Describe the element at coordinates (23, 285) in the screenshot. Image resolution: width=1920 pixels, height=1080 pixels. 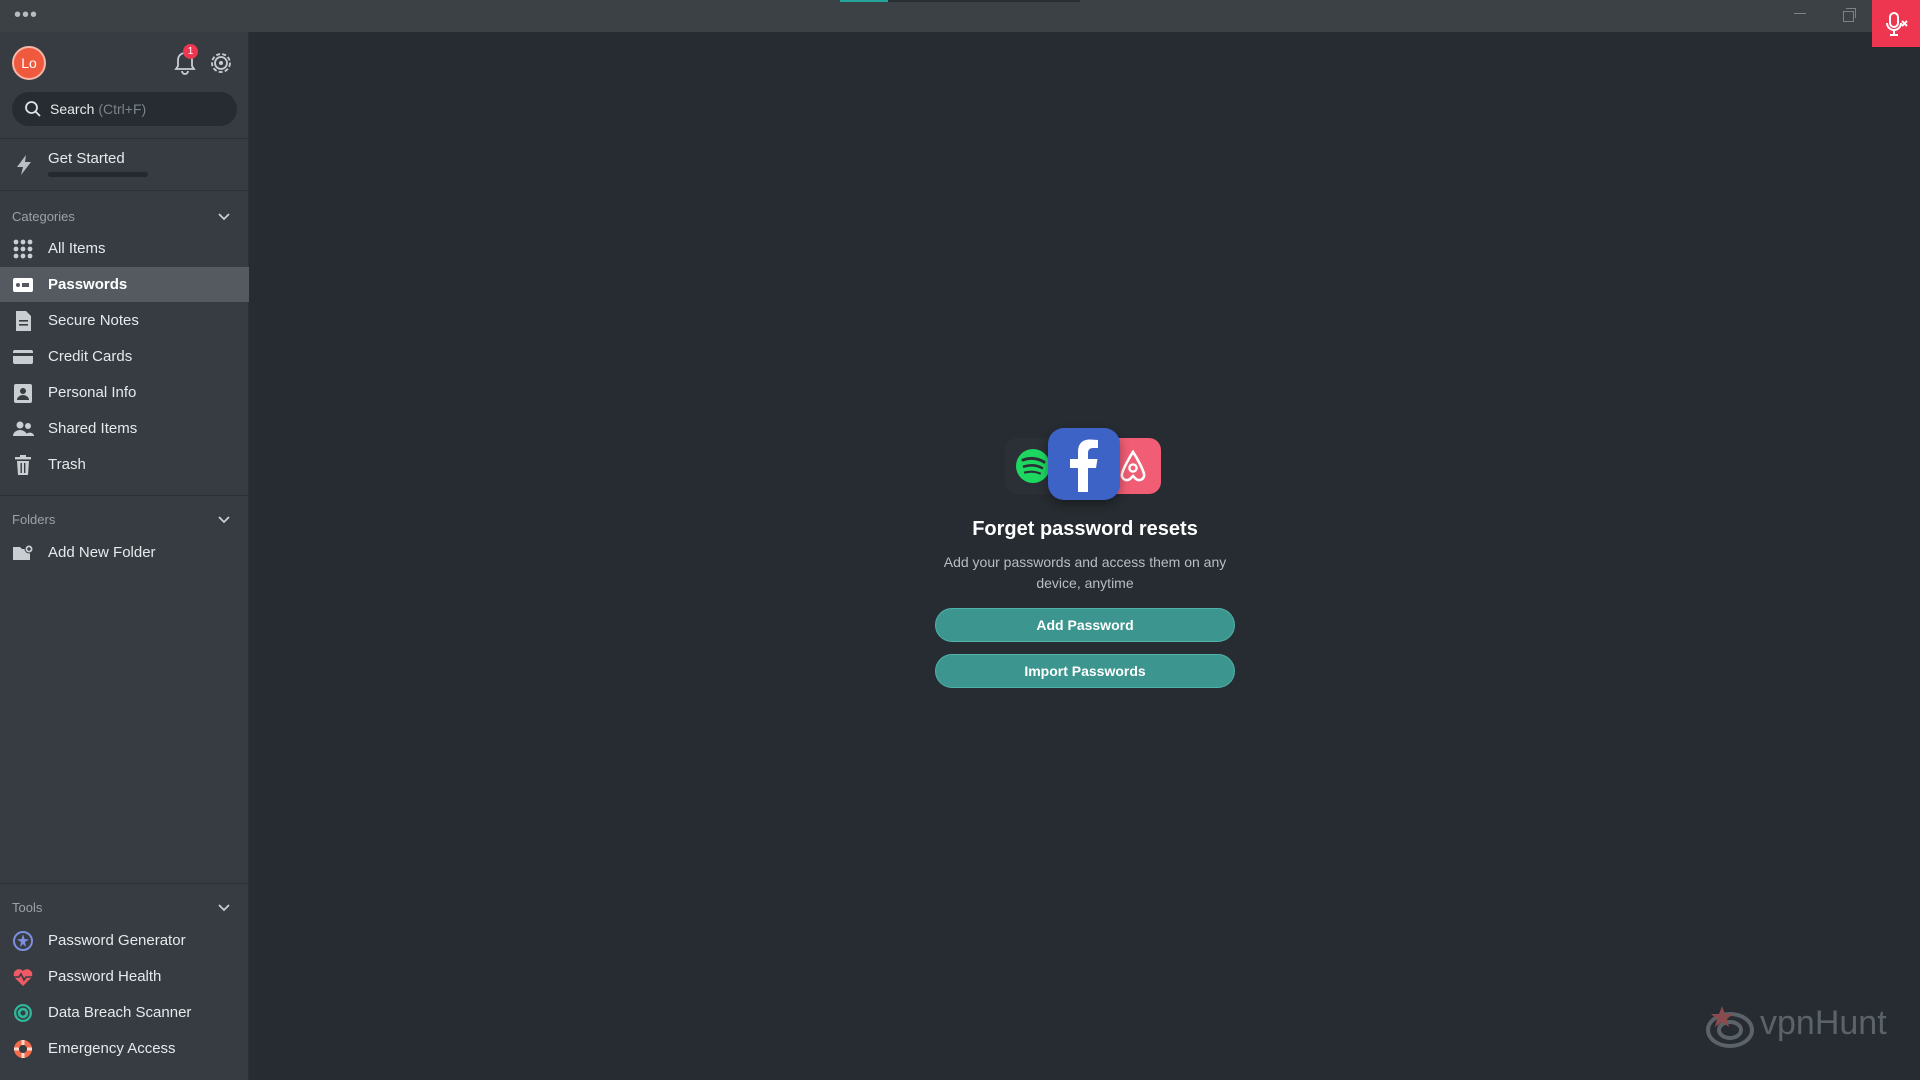
I see `password-card-icon` at that location.